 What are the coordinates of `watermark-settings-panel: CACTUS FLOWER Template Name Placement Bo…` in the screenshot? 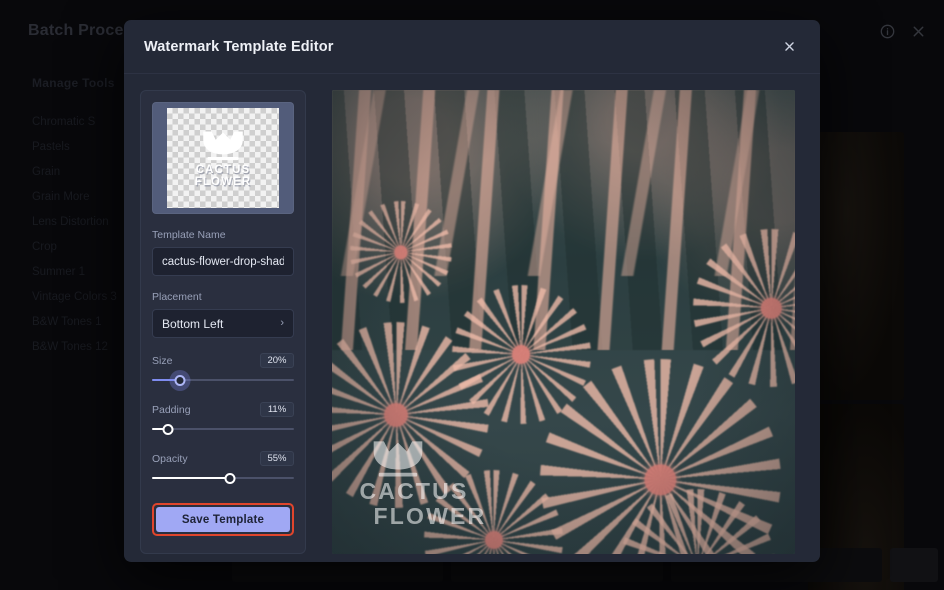 It's located at (223, 322).